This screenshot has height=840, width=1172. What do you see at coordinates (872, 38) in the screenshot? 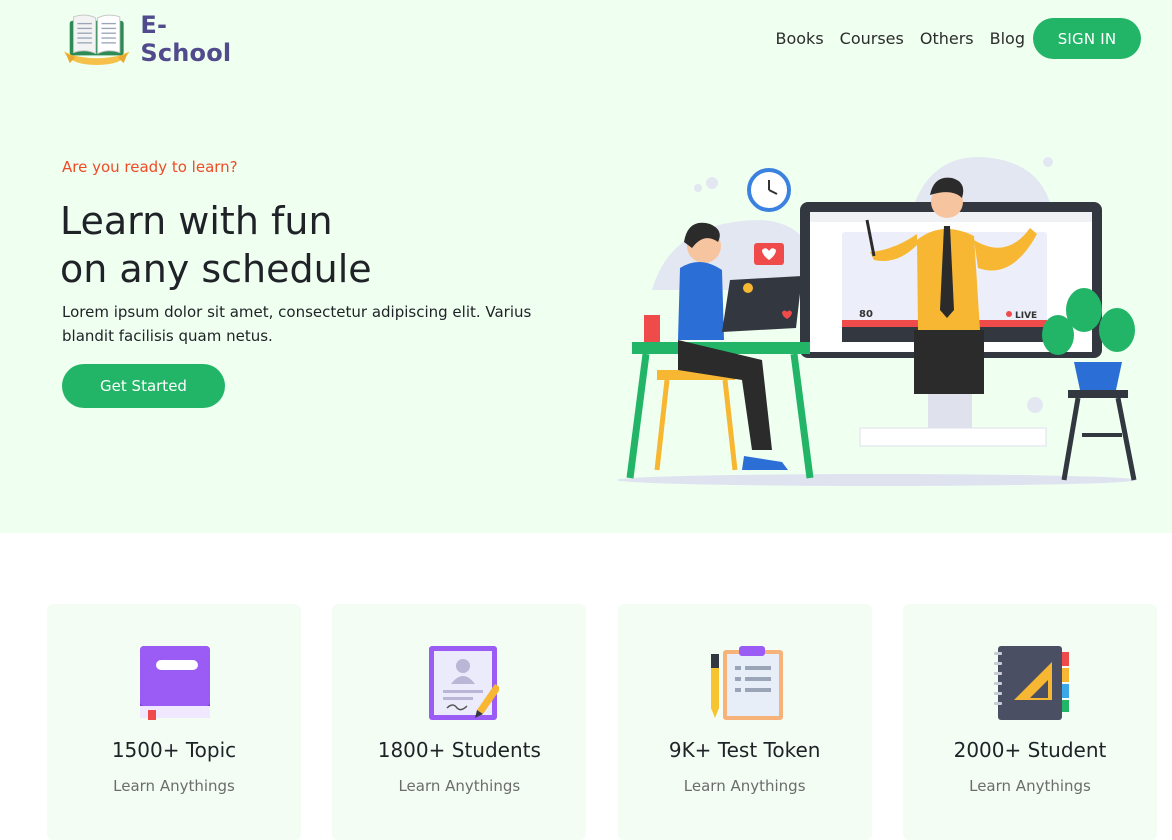
I see `nav-link-courses: Courses` at bounding box center [872, 38].